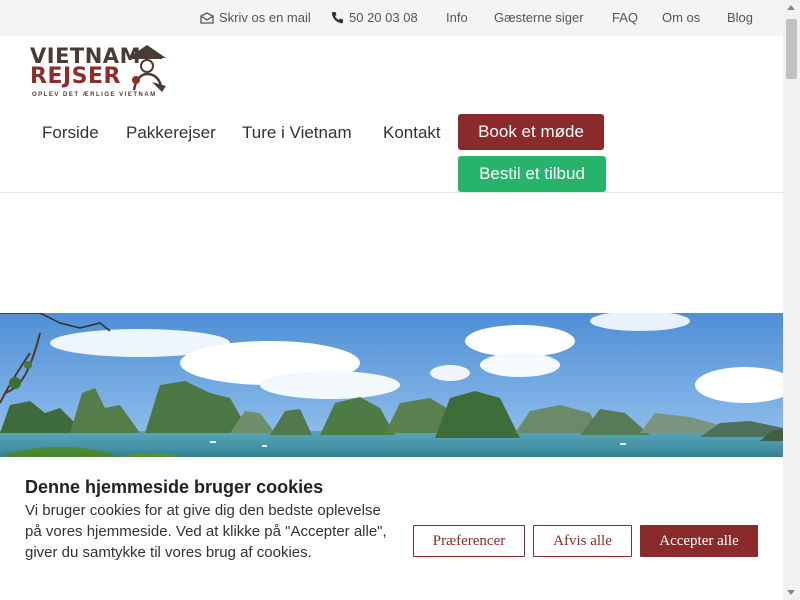  Describe the element at coordinates (740, 17) in the screenshot. I see `topbar-link-blog: Blog` at that location.